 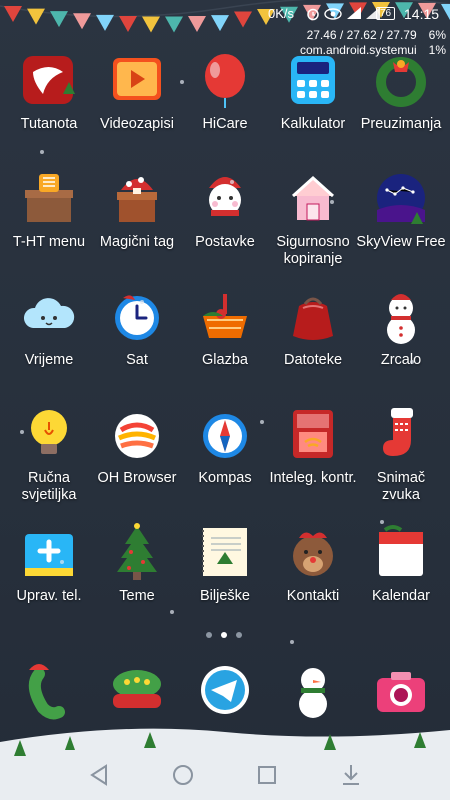 What do you see at coordinates (354, 13) in the screenshot?
I see `signal-icon` at bounding box center [354, 13].